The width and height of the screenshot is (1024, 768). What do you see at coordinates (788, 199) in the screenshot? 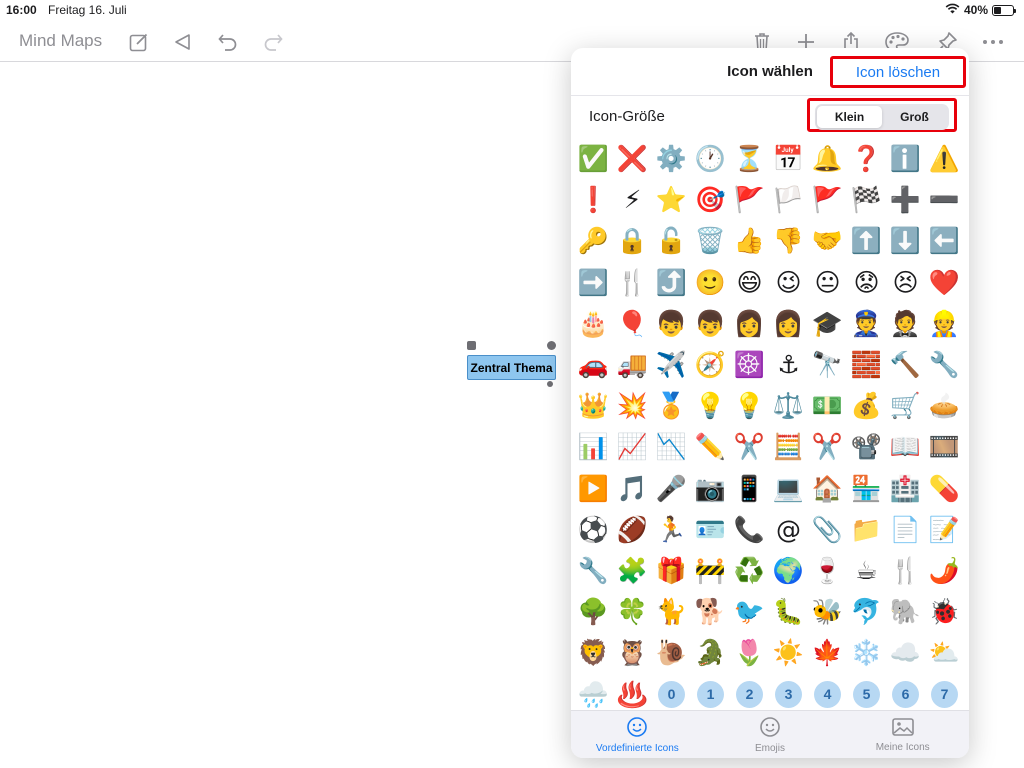
I see `icon-cell: 🏳️` at bounding box center [788, 199].